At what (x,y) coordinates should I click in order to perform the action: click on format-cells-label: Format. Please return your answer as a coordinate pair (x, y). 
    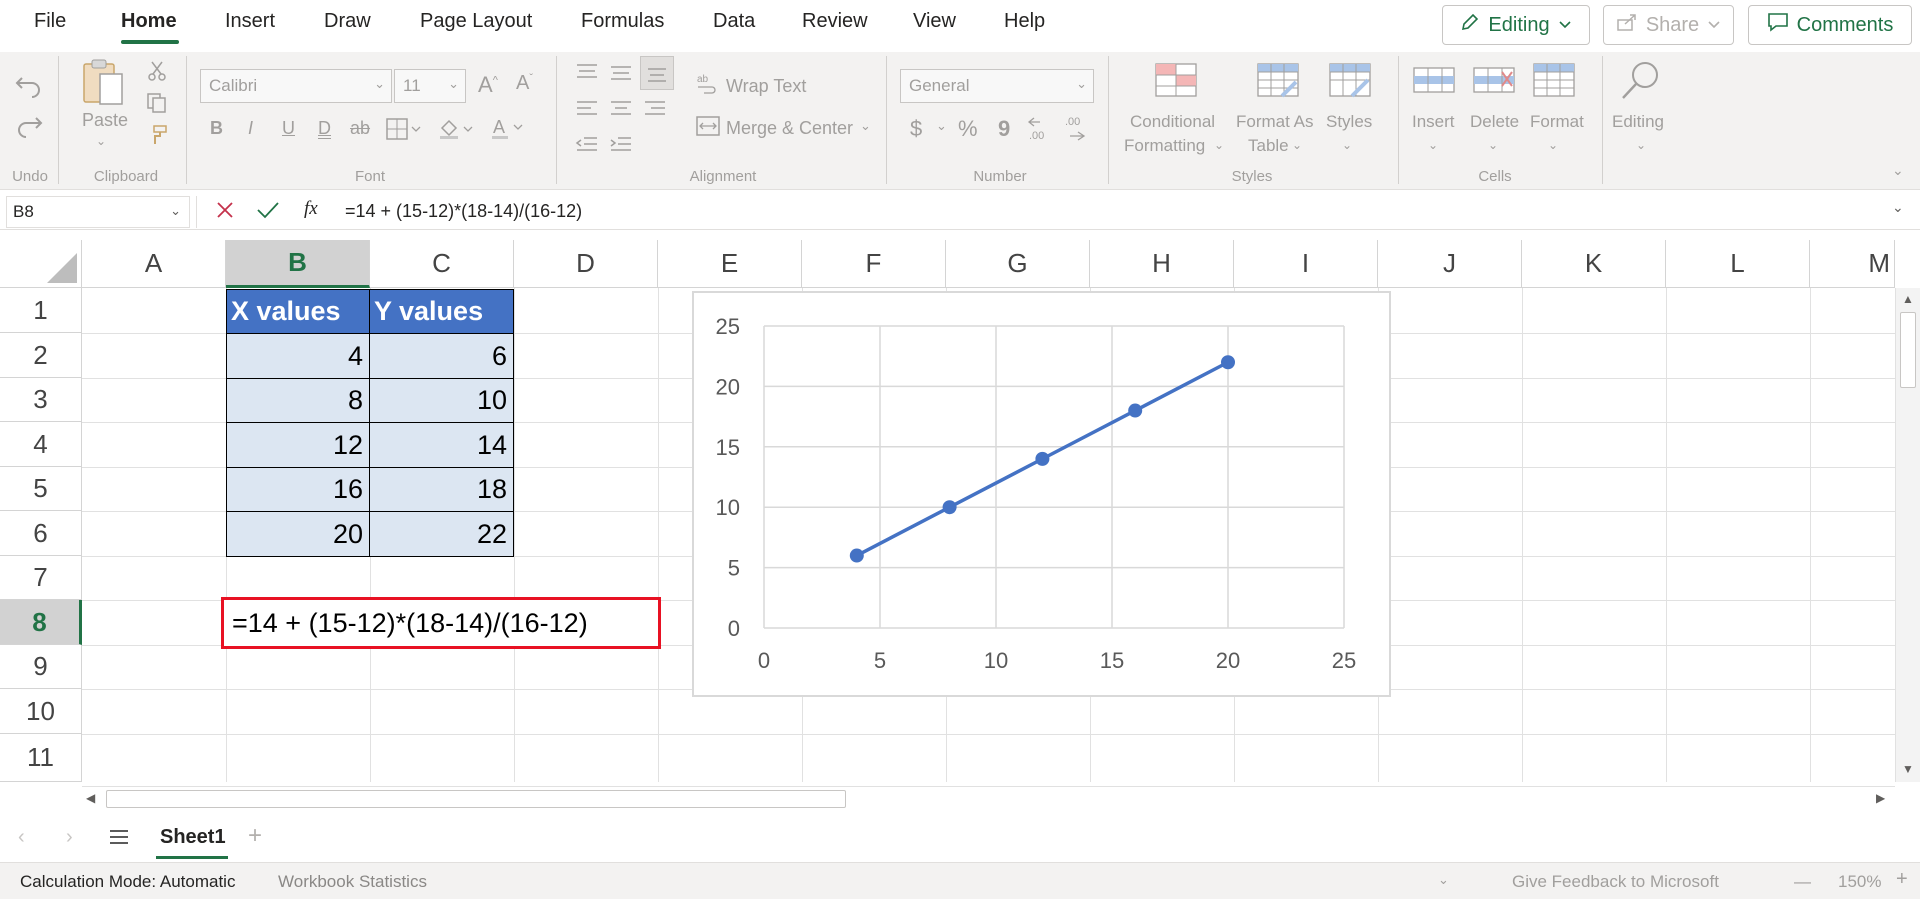
    Looking at the image, I should click on (1557, 122).